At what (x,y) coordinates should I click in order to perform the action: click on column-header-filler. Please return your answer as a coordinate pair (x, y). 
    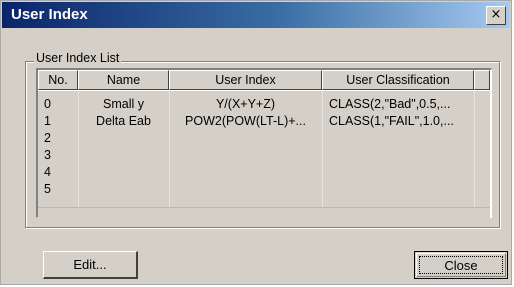
    Looking at the image, I should click on (482, 80).